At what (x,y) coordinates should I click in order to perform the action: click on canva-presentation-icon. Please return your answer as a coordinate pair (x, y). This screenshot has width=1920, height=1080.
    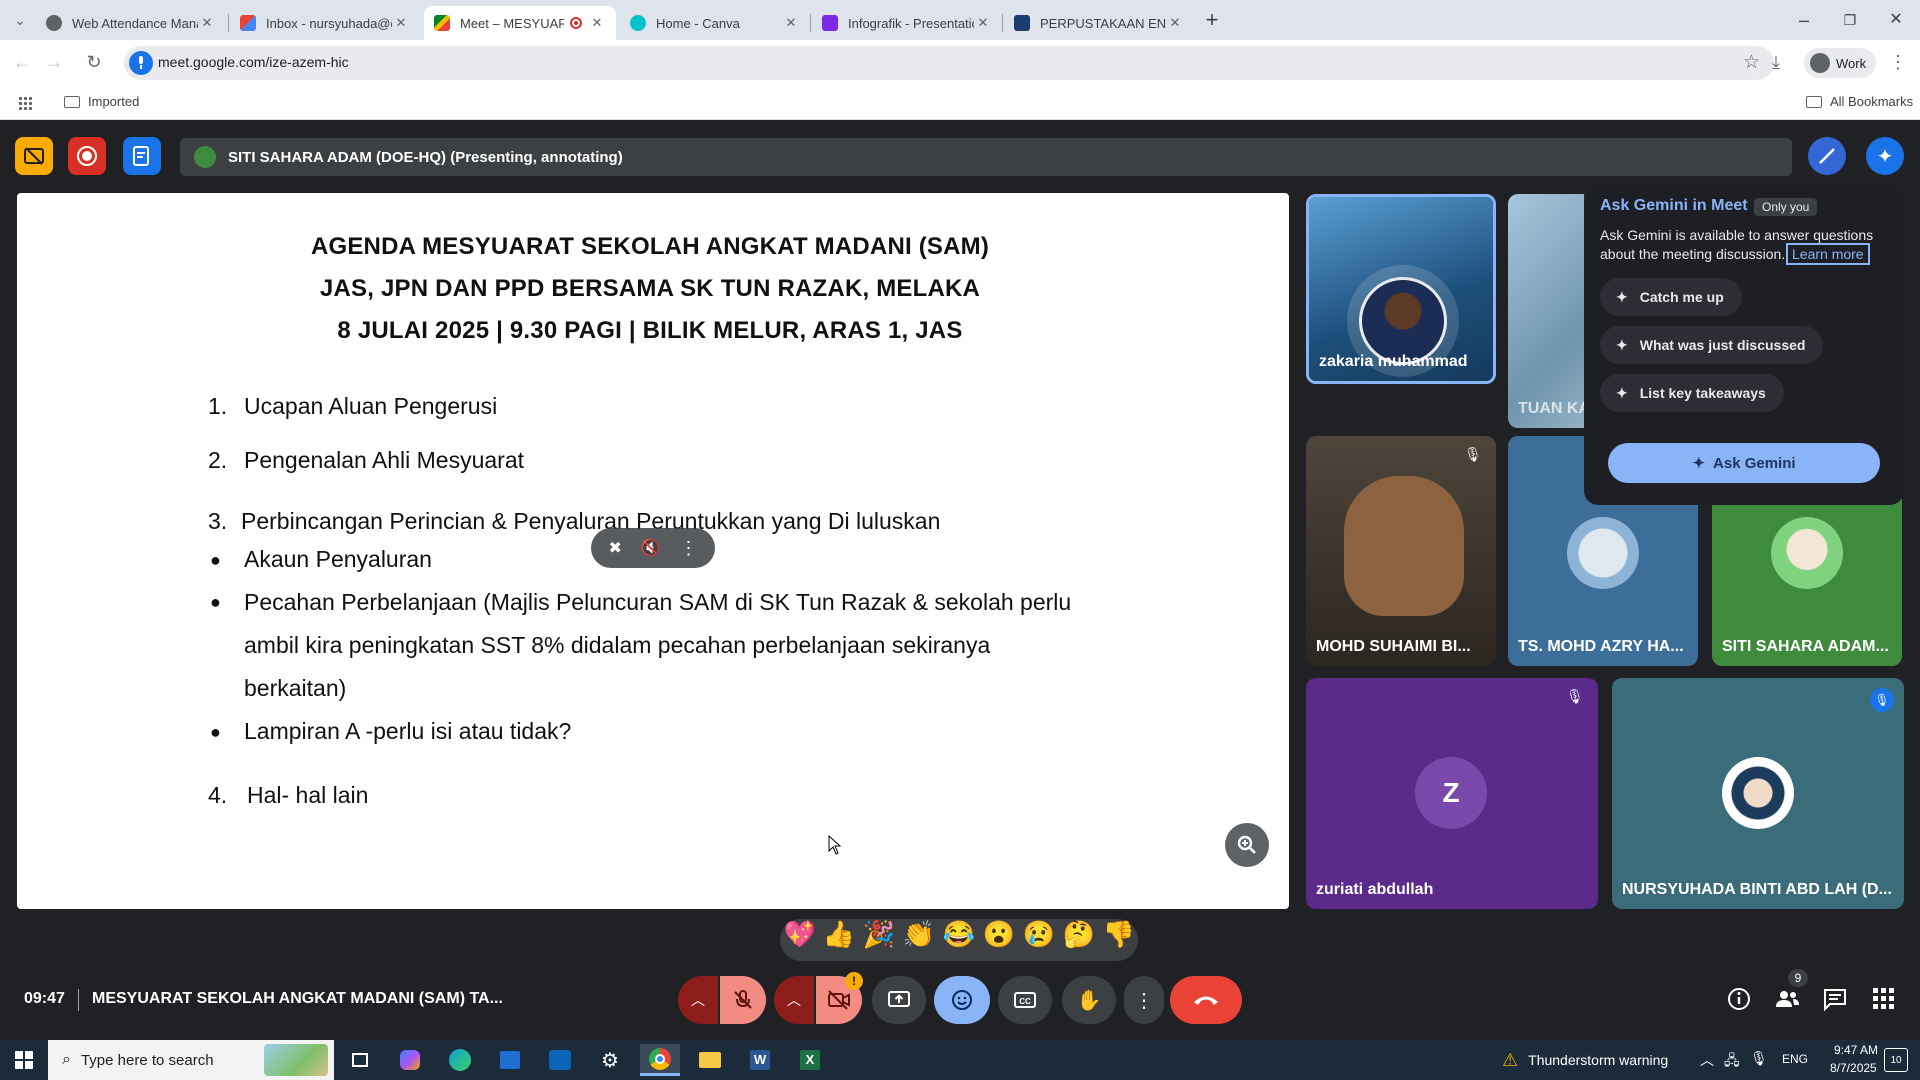
    Looking at the image, I should click on (830, 23).